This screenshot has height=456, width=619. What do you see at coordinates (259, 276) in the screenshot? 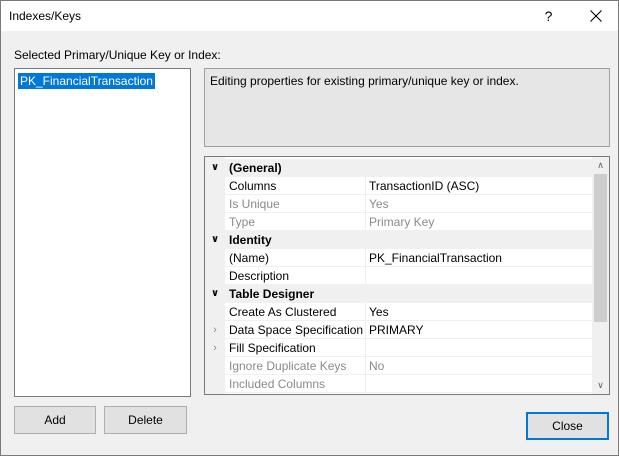
I see `property-name: Description` at bounding box center [259, 276].